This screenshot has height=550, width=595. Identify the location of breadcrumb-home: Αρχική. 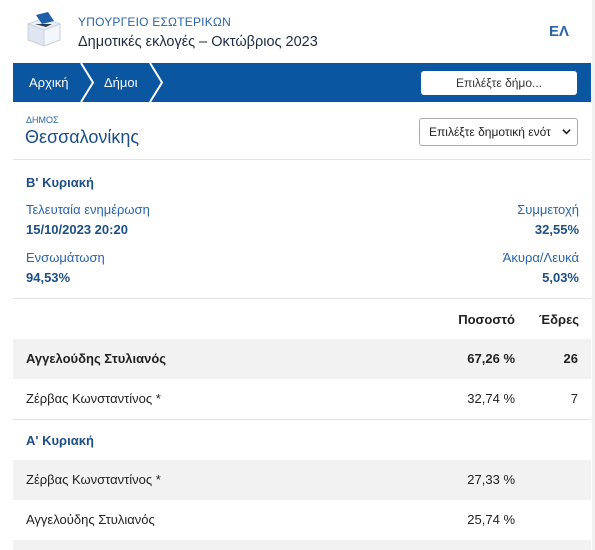
(49, 82).